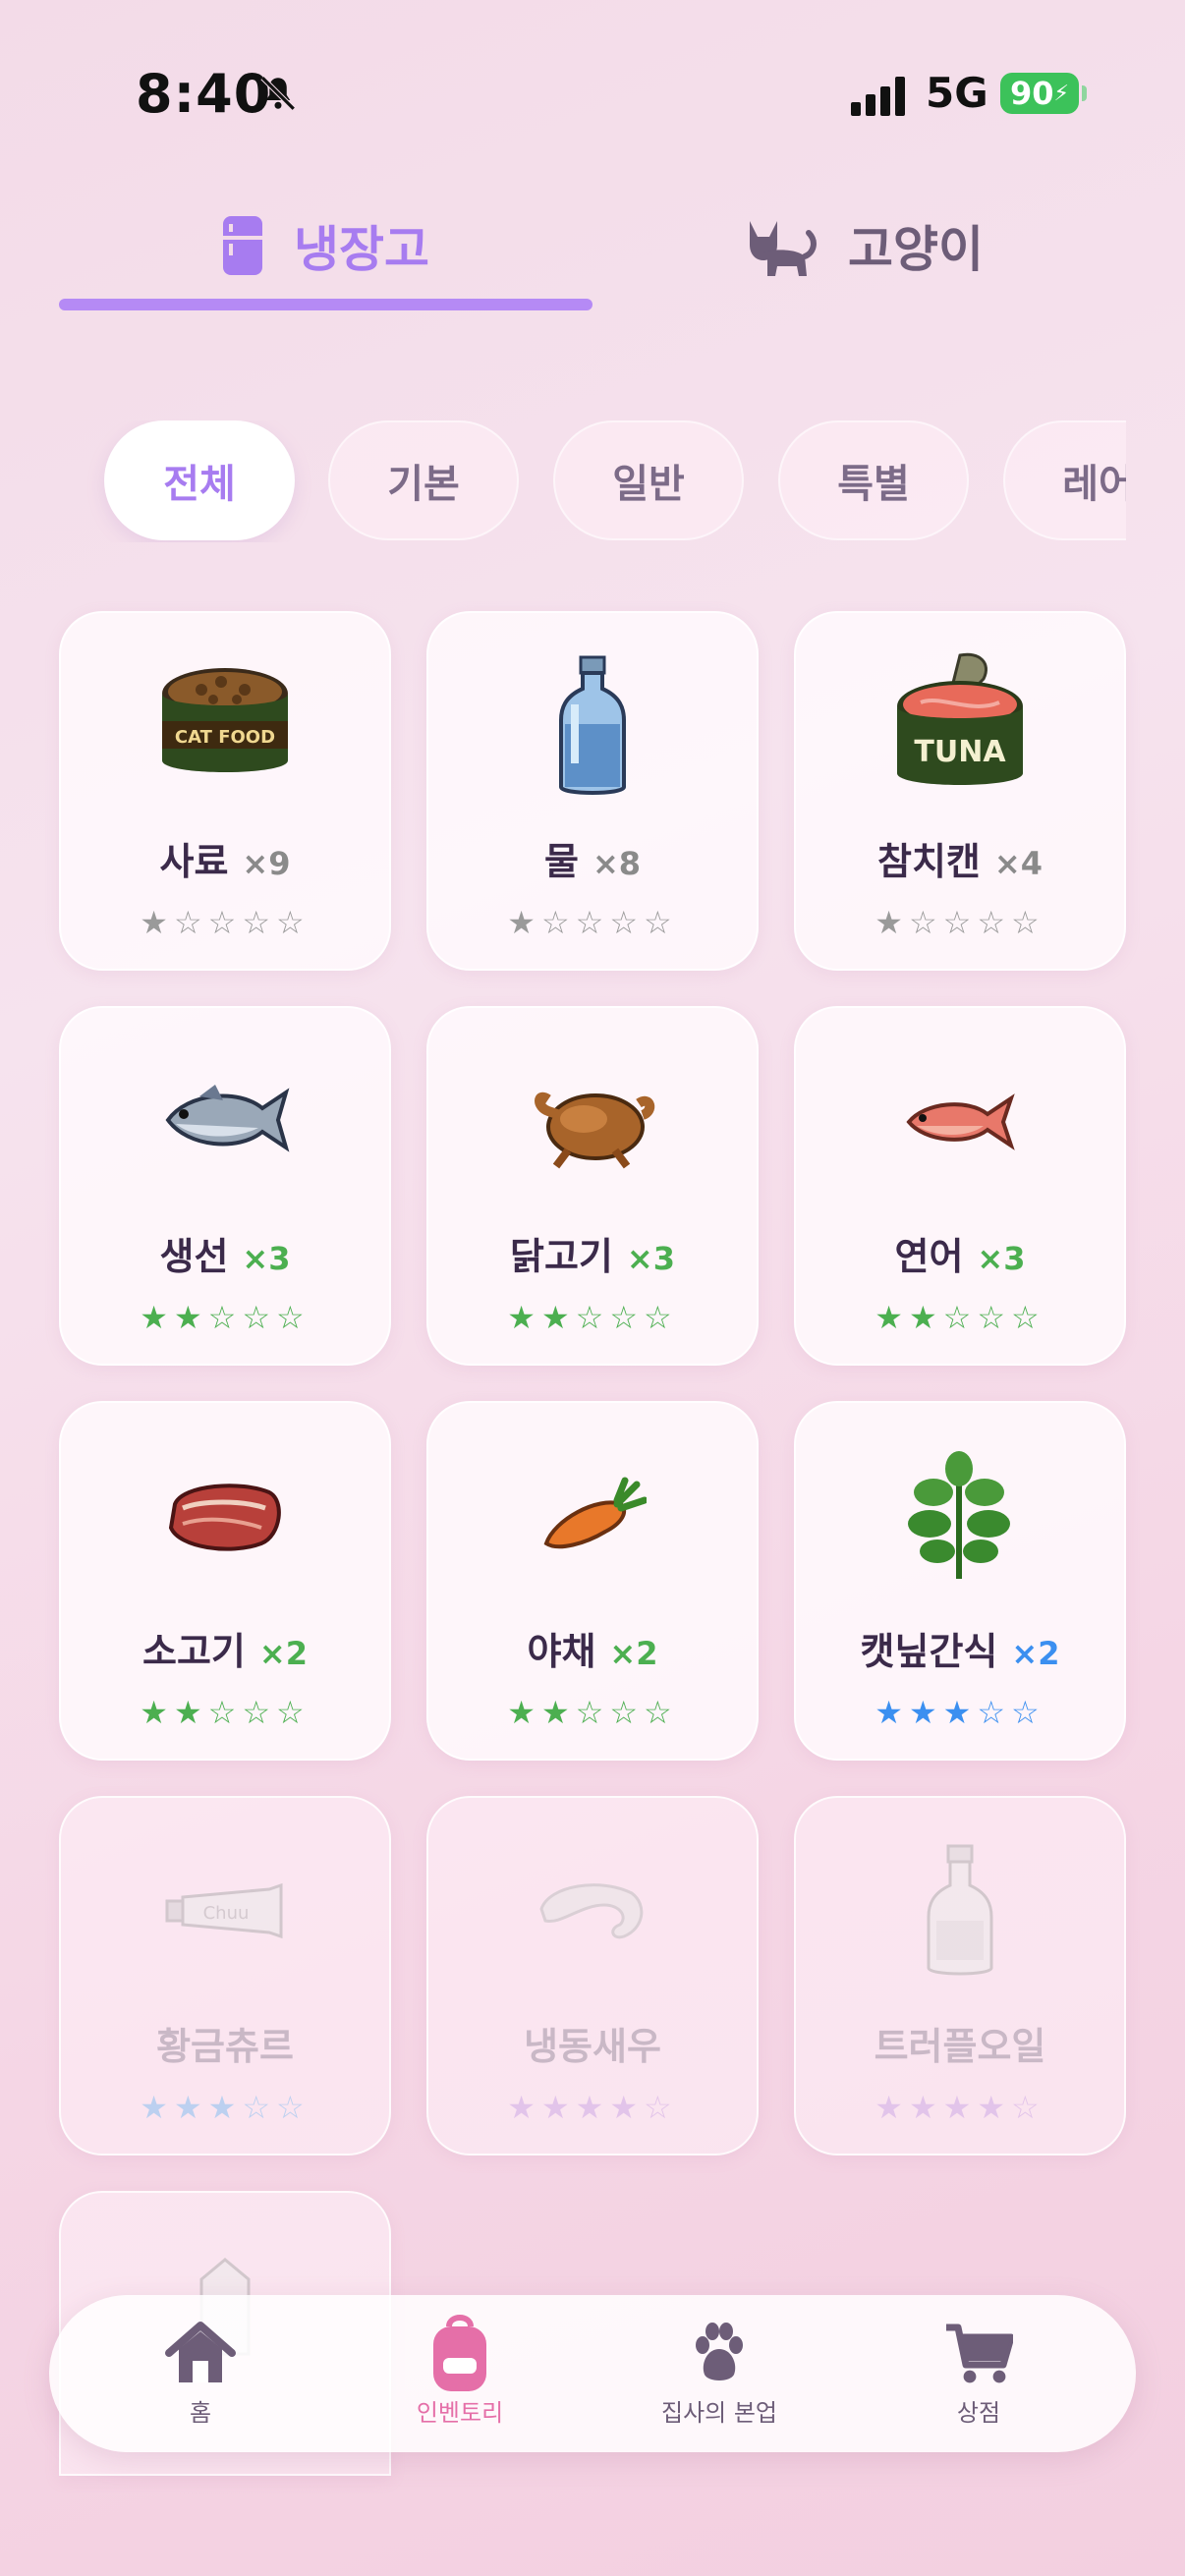 This screenshot has width=1185, height=2576. I want to click on item-card: 물 ×8 ★☆☆☆☆, so click(592, 791).